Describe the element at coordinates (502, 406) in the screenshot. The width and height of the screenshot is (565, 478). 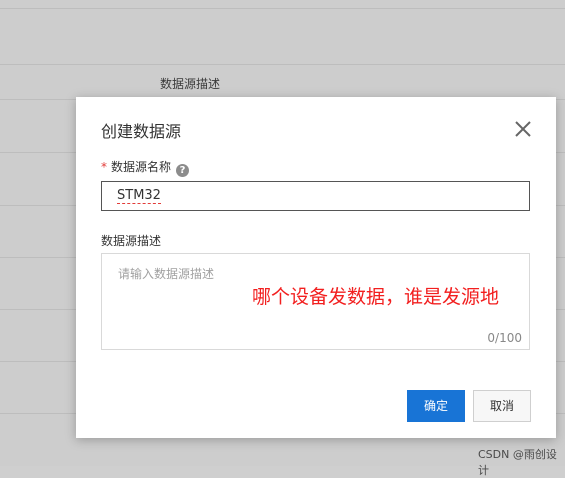
I see `cancel-button: 取消` at that location.